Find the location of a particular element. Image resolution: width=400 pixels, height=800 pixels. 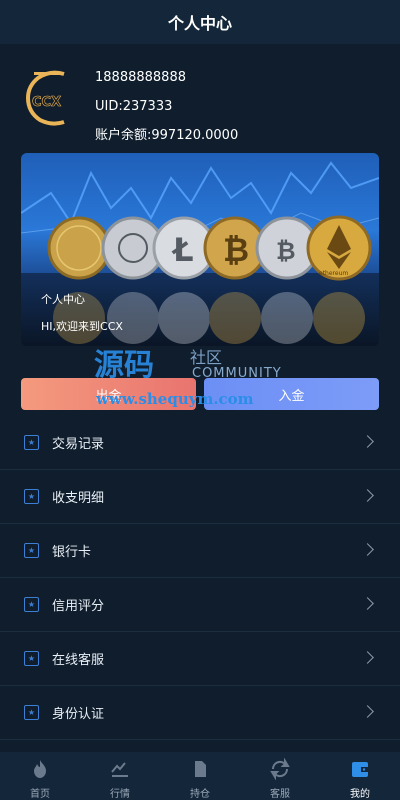

menu-item-credit-score: ★ 信用评分 is located at coordinates (200, 605).